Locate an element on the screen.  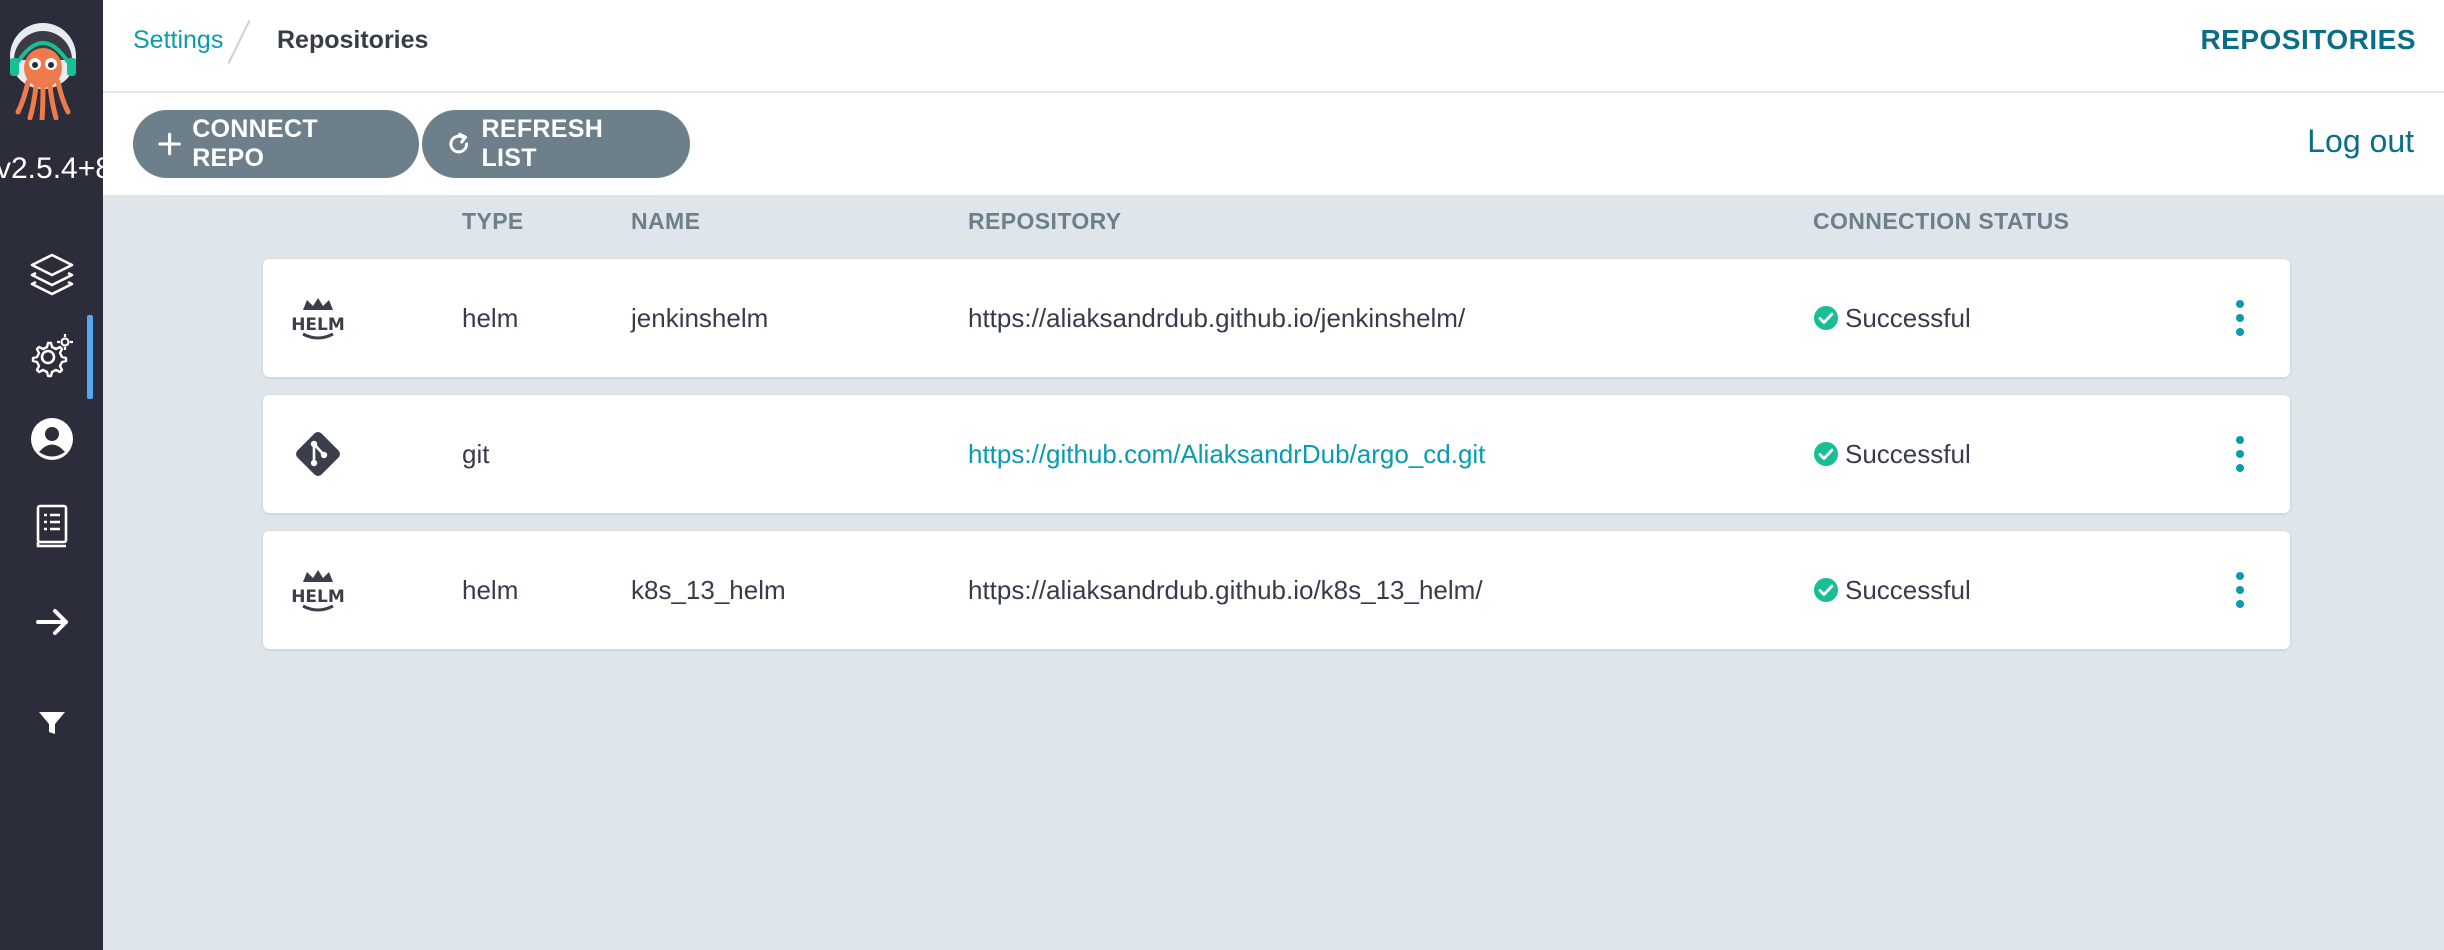
sidebar: v2.5.4+8 is located at coordinates (51, 475).